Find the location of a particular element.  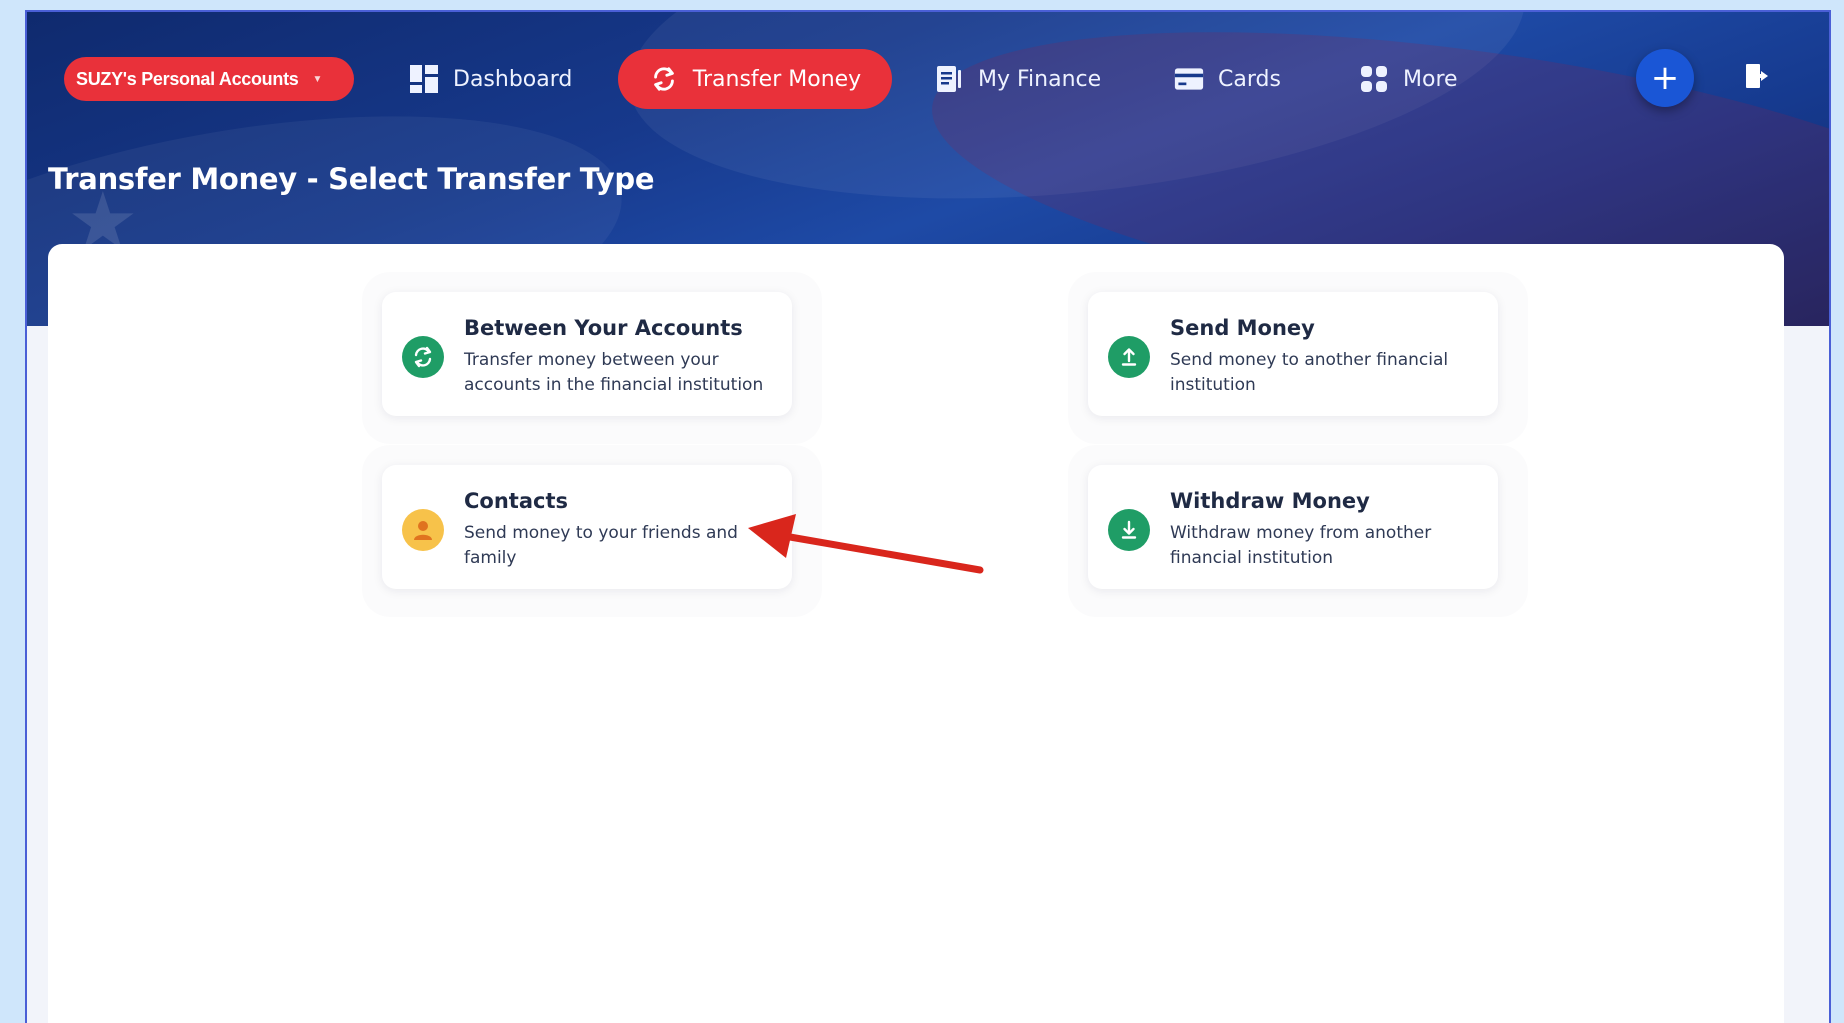

nav-dashboard: Dashboard is located at coordinates (490, 79).